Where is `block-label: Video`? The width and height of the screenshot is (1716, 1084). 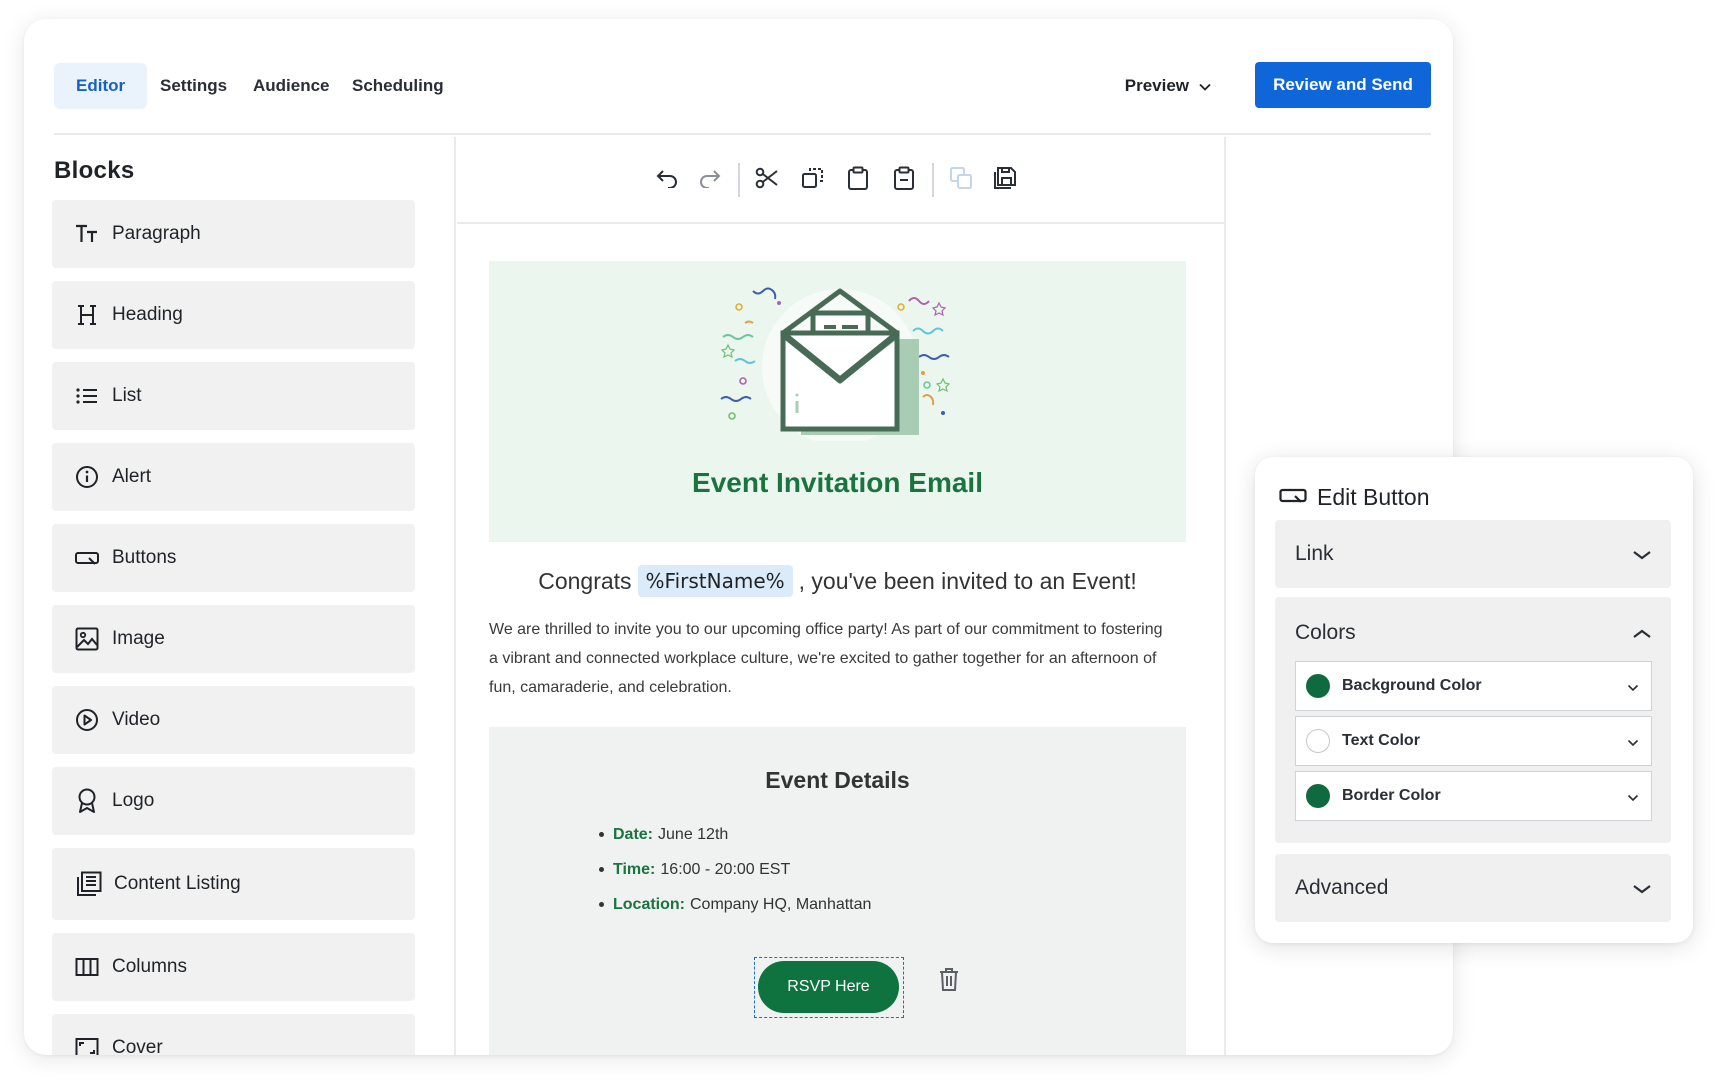 block-label: Video is located at coordinates (136, 719).